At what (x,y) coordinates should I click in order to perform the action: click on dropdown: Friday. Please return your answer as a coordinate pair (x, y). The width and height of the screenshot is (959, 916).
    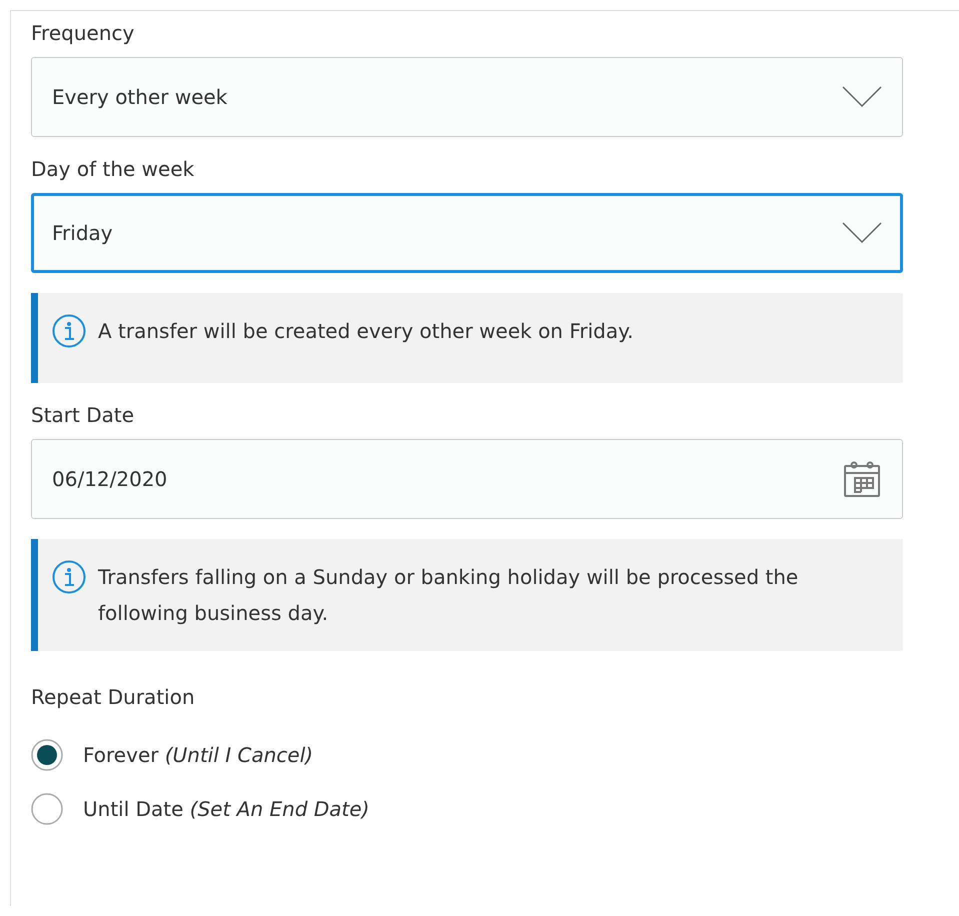
    Looking at the image, I should click on (467, 233).